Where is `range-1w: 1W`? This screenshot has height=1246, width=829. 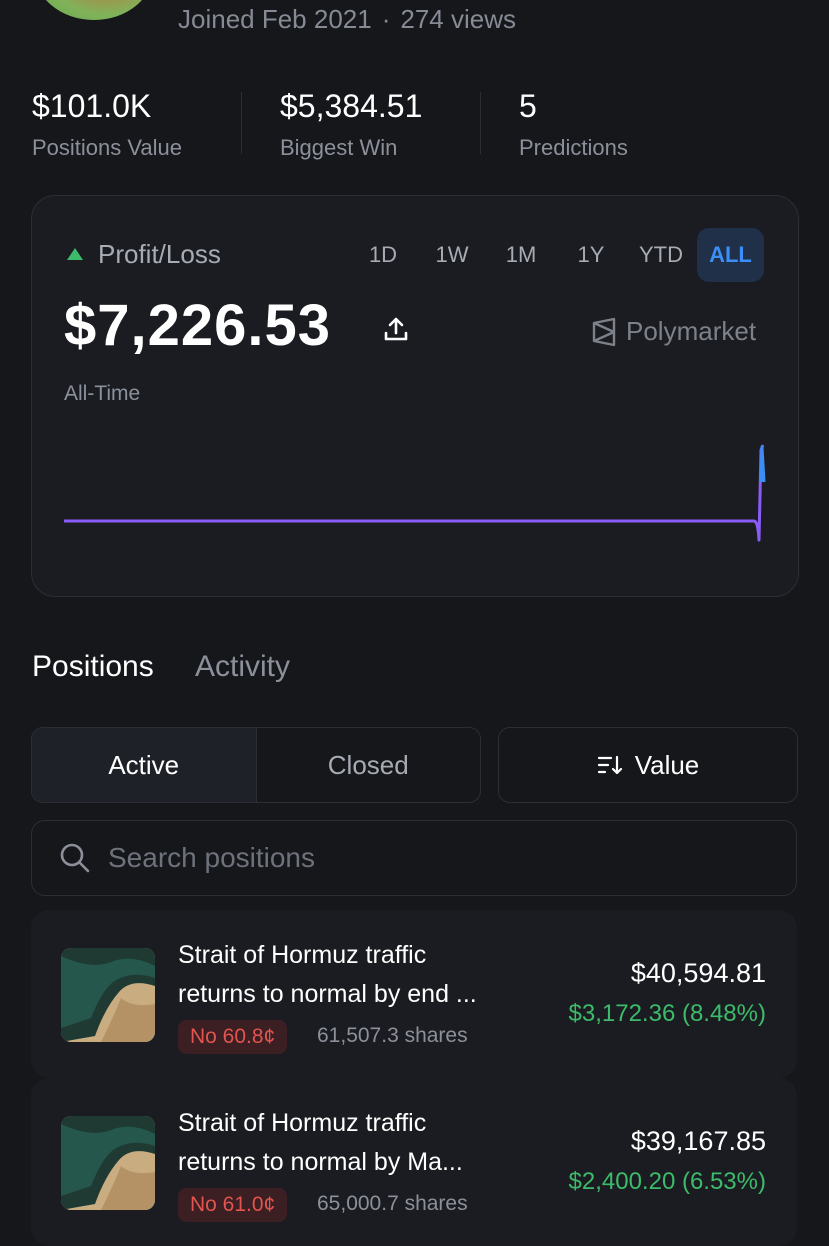
range-1w: 1W is located at coordinates (452, 255).